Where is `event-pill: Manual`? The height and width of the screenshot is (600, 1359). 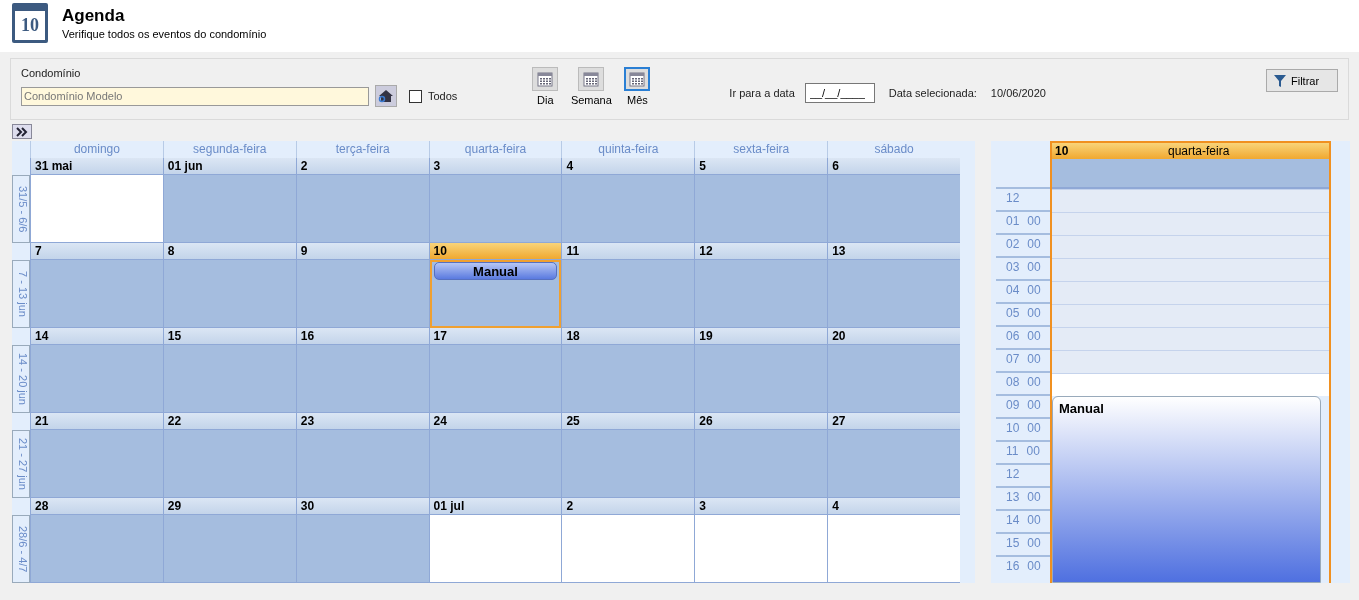 event-pill: Manual is located at coordinates (495, 271).